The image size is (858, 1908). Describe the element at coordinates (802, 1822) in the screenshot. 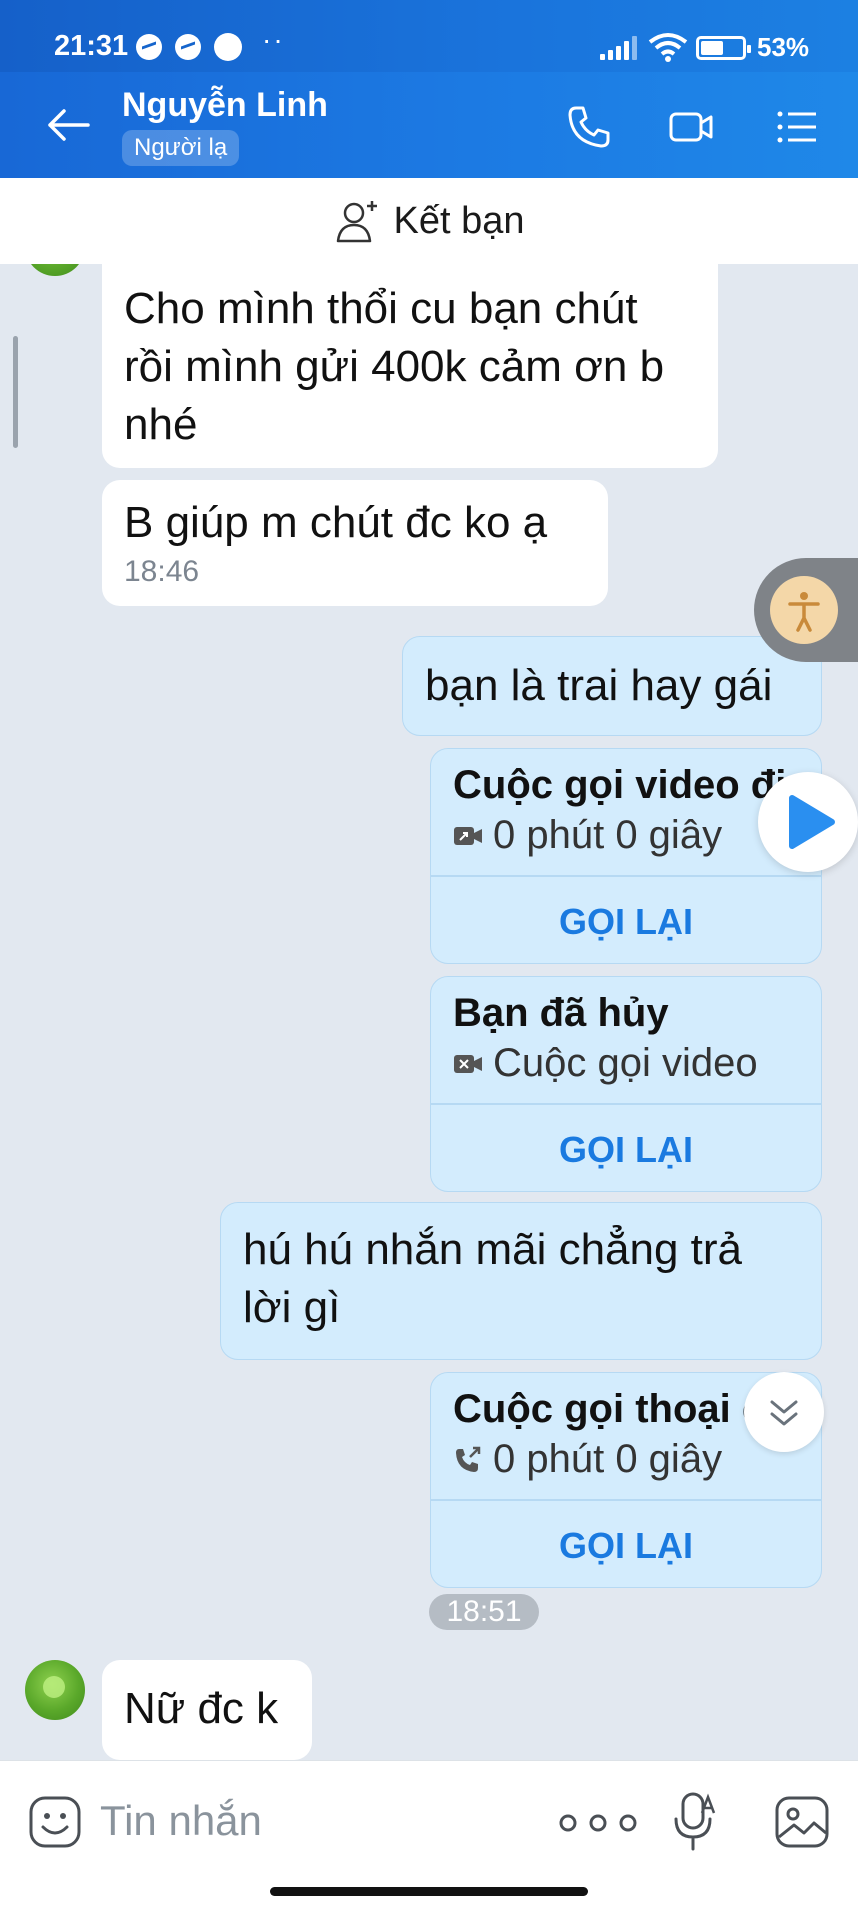

I see `image-icon` at that location.